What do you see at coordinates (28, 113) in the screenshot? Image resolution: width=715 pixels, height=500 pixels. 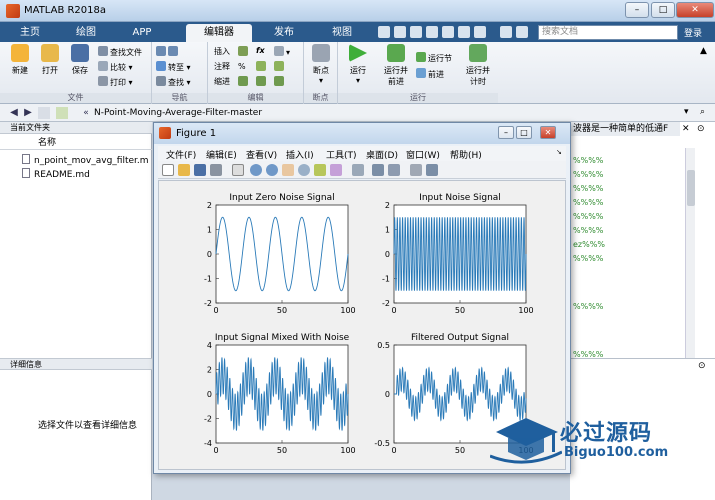 I see `forward-arrow-icon: ▶` at bounding box center [28, 113].